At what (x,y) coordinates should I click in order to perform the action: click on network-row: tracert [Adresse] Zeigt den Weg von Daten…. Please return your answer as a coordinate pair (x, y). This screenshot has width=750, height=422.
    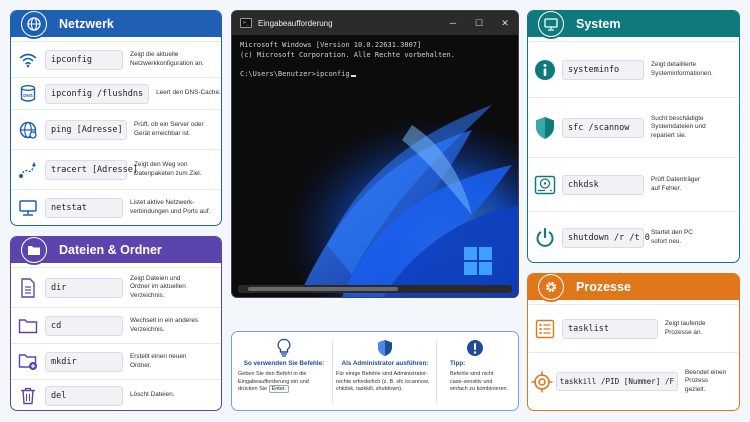
    Looking at the image, I should click on (116, 169).